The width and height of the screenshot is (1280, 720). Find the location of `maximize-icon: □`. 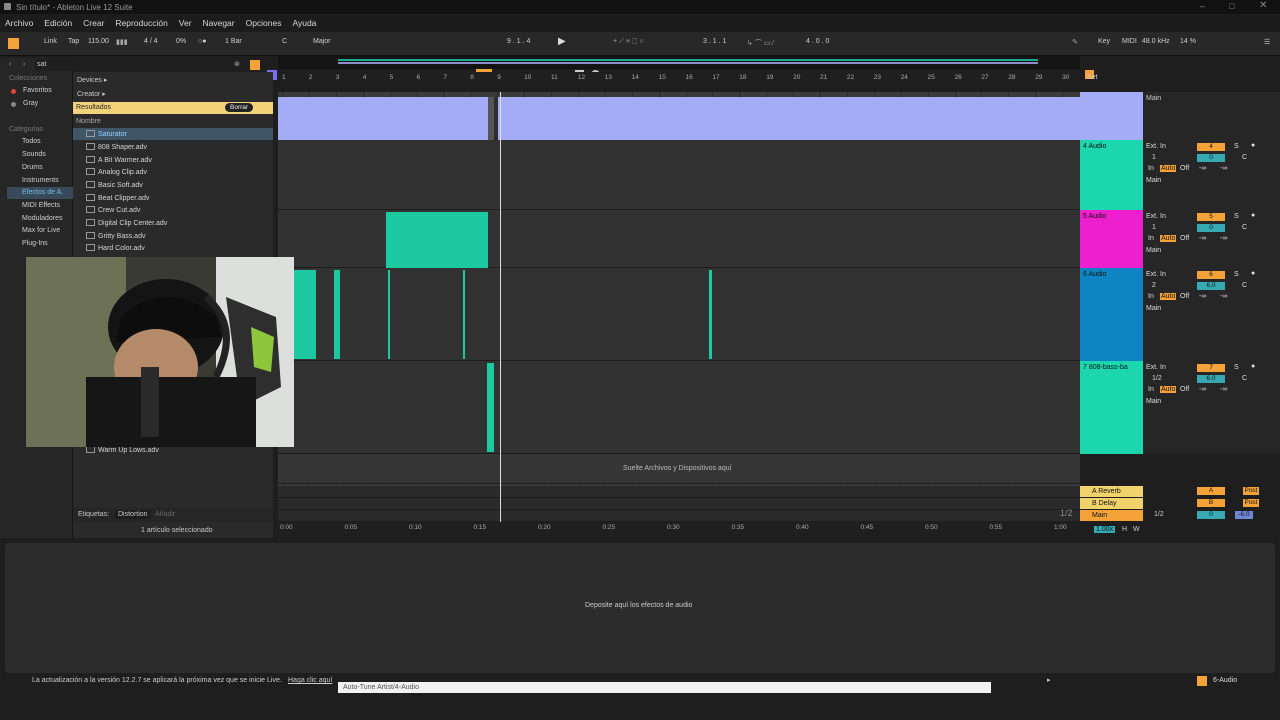

maximize-icon: □ is located at coordinates (1231, 6).